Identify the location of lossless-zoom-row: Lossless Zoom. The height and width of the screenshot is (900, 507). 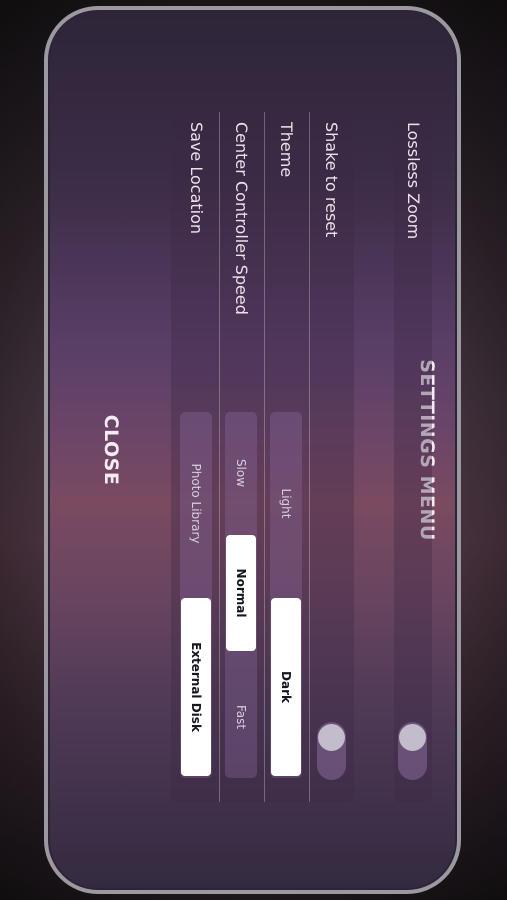
(413, 457).